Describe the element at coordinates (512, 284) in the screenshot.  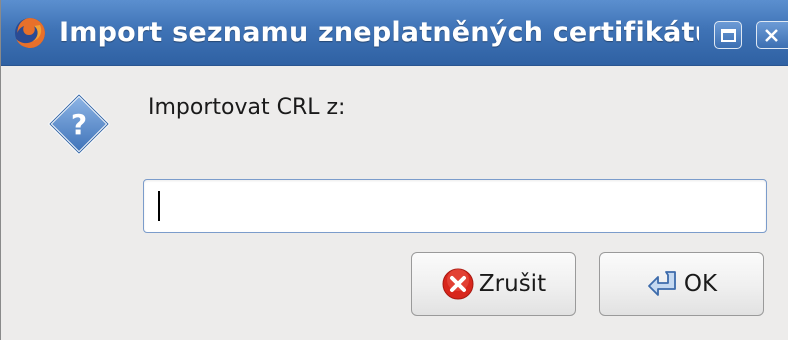
I see `cancel-button-label: Zrušit` at that location.